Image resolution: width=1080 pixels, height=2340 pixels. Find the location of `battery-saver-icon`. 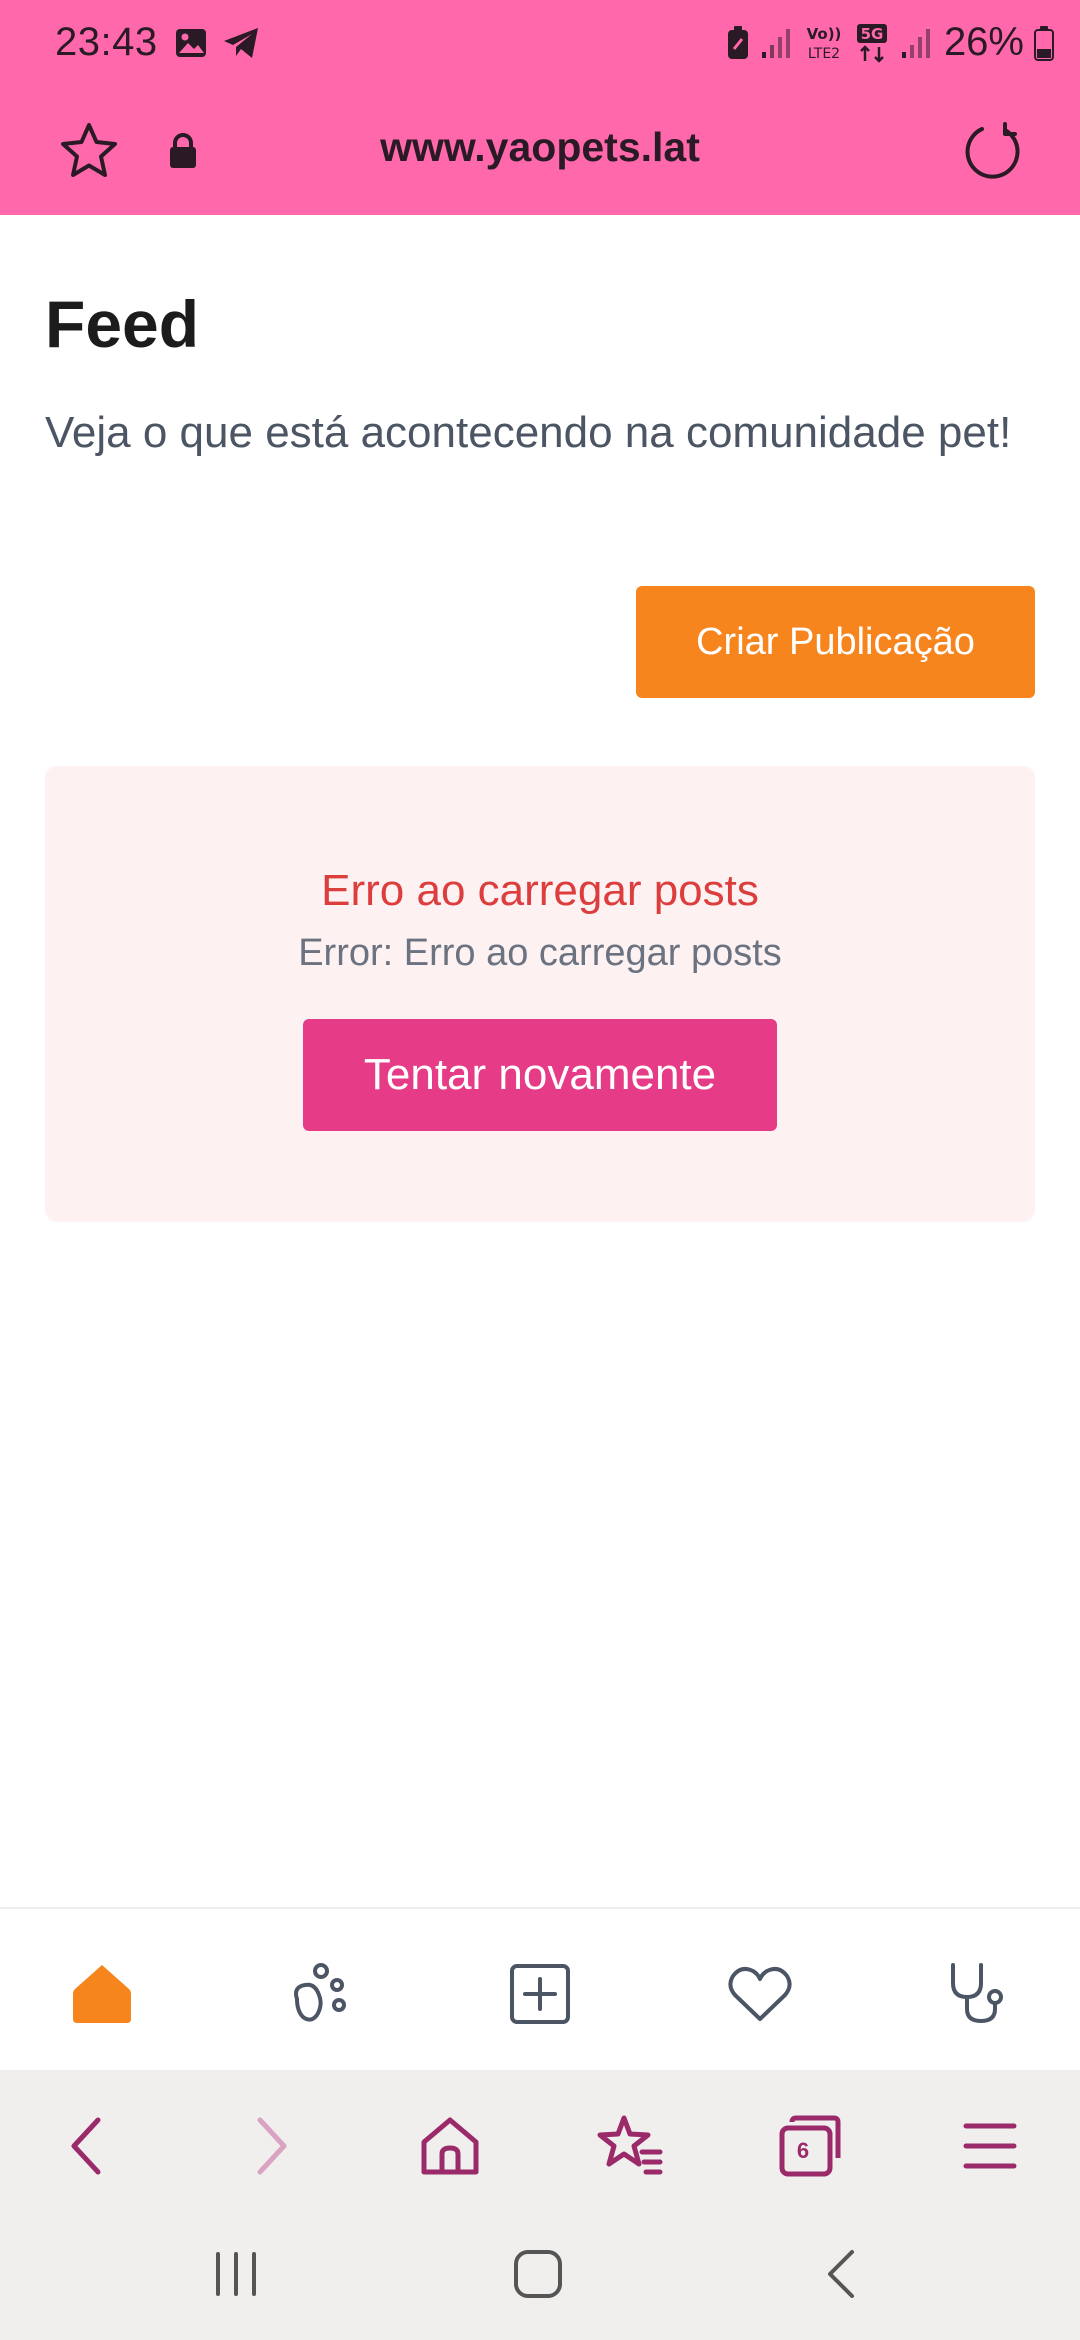

battery-saver-icon is located at coordinates (737, 42).